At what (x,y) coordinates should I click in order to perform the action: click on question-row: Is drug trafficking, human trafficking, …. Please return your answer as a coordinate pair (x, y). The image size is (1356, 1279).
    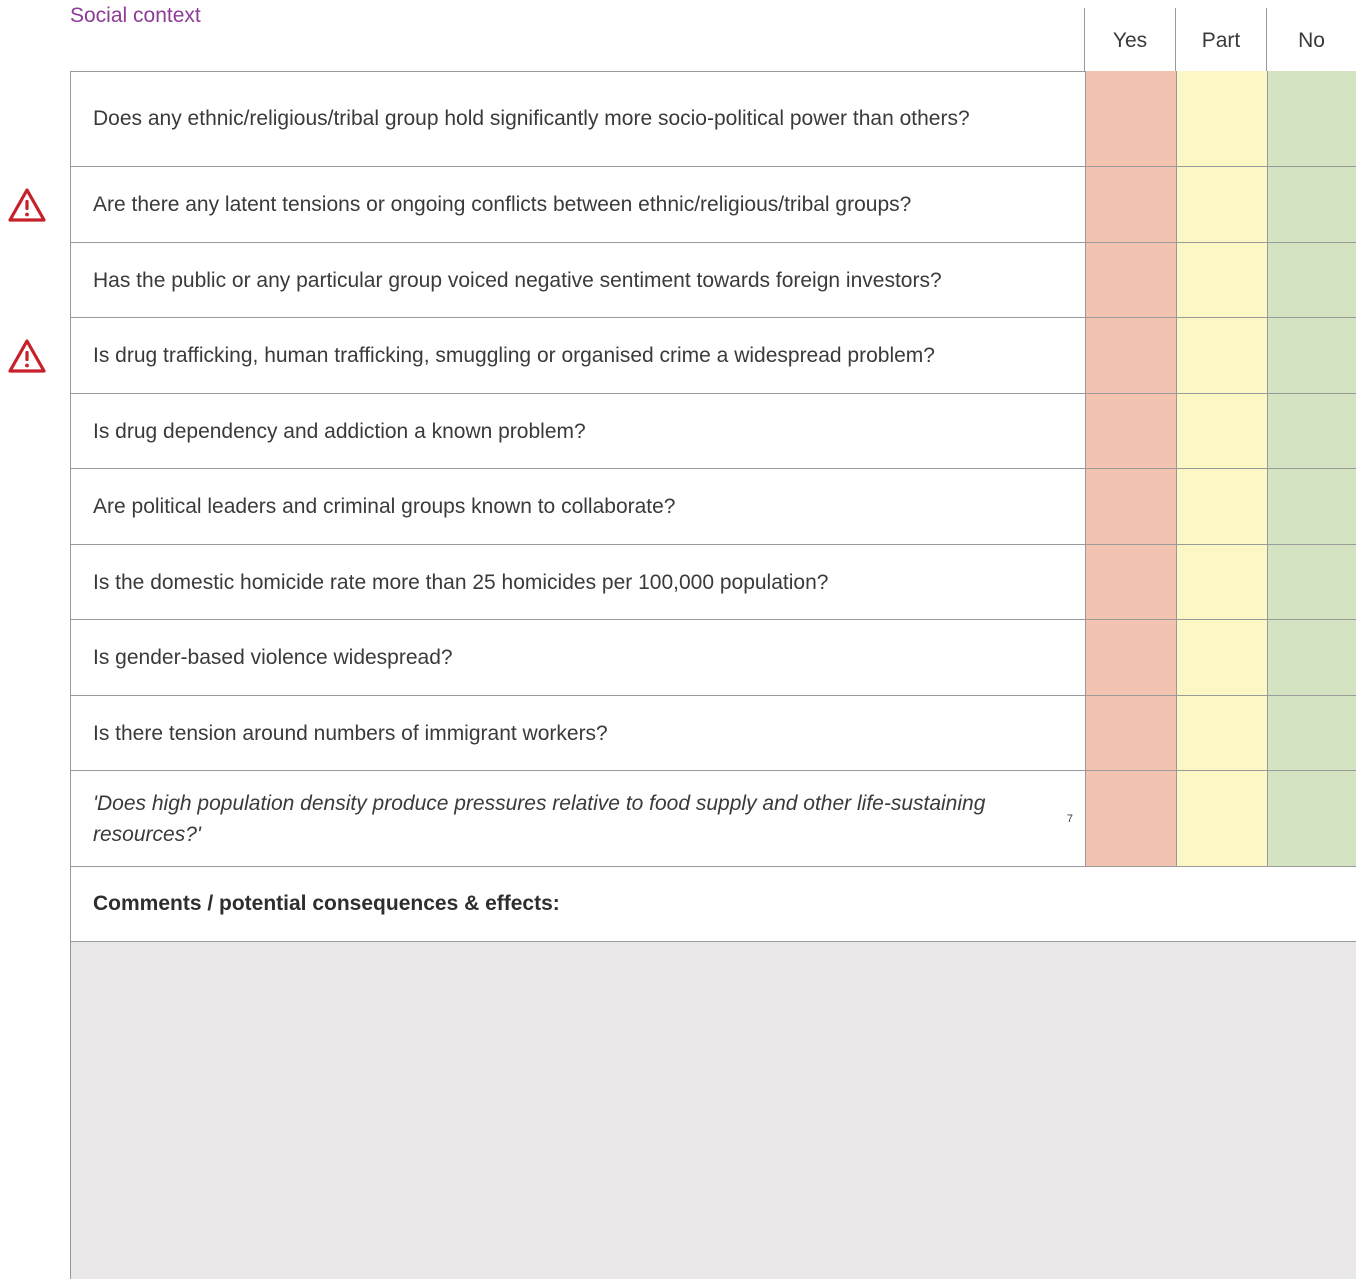
    Looking at the image, I should click on (713, 356).